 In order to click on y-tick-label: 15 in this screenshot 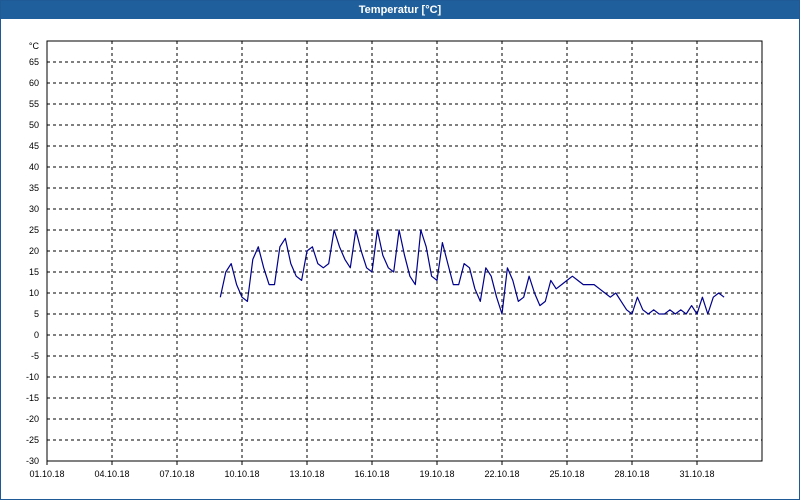, I will do `click(34, 272)`.